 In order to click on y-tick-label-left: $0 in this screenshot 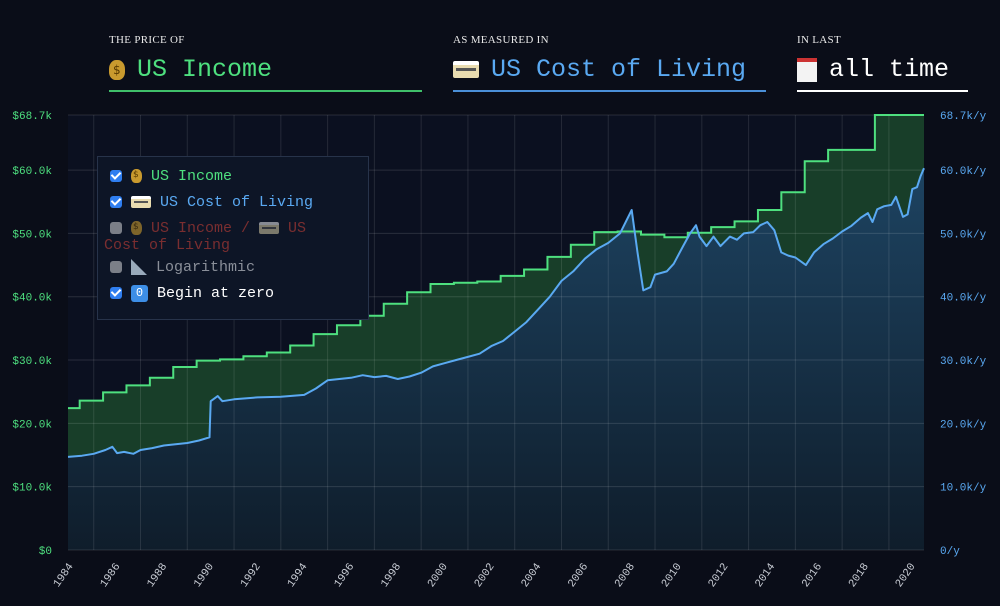, I will do `click(45, 552)`.